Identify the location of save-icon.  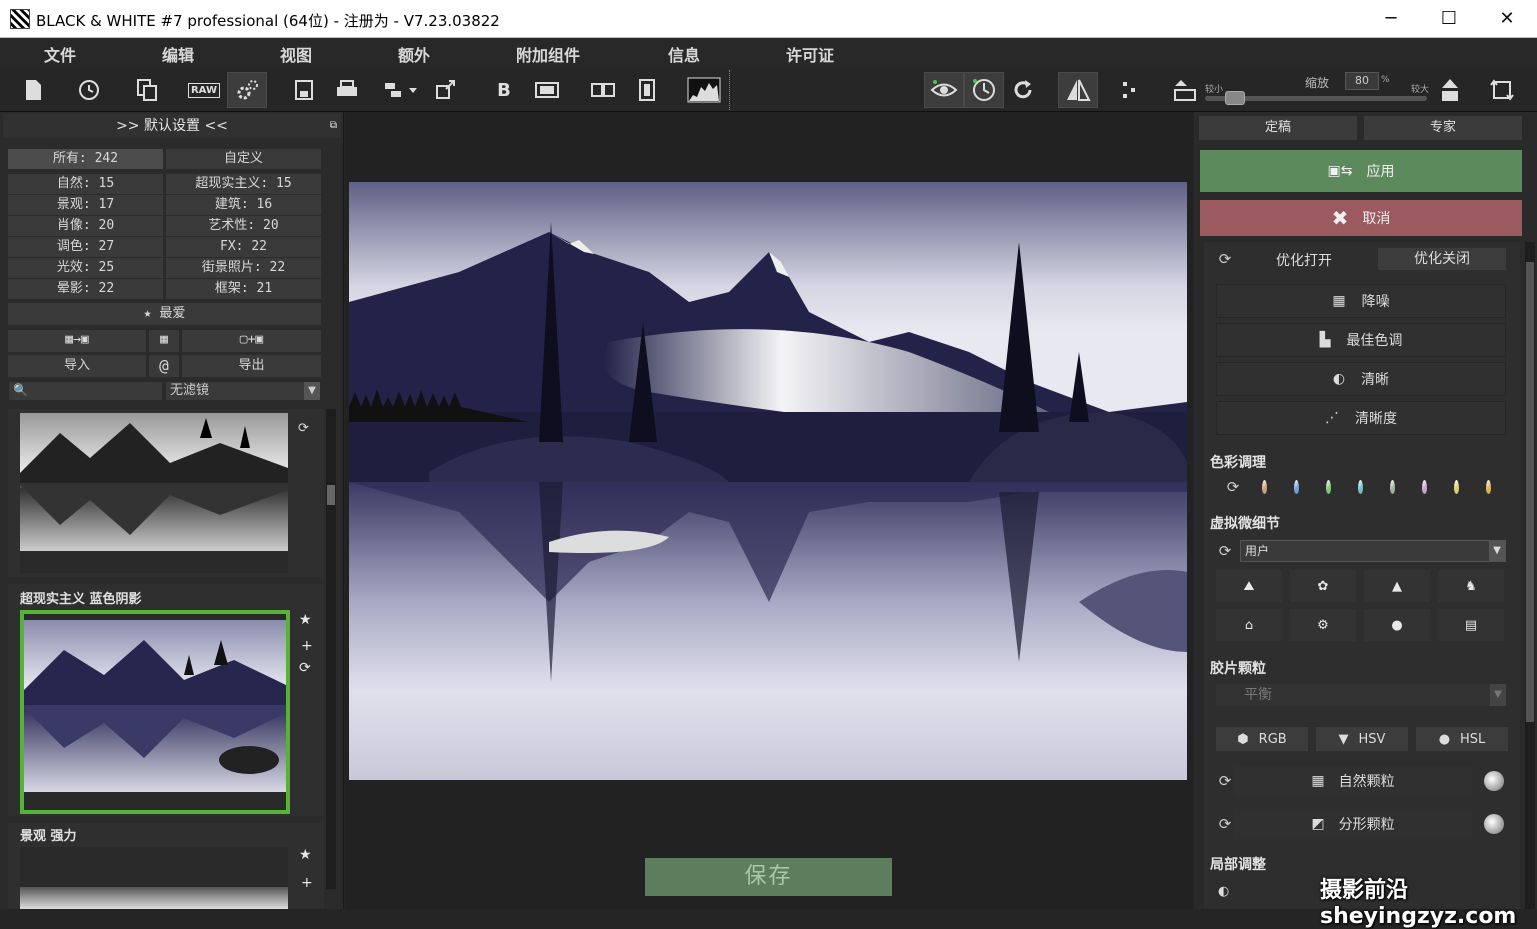
(304, 90).